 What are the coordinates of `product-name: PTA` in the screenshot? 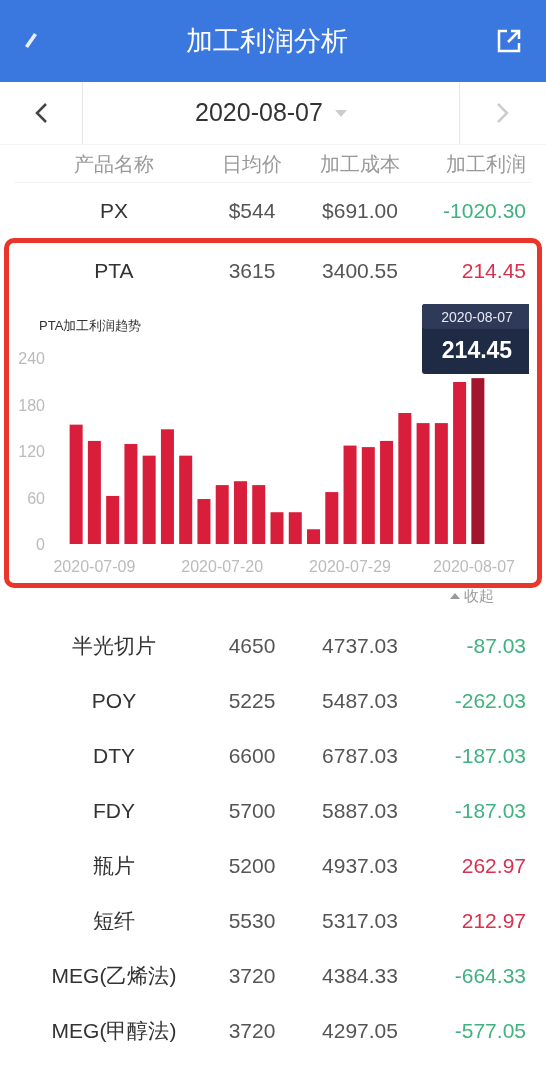 It's located at (114, 270).